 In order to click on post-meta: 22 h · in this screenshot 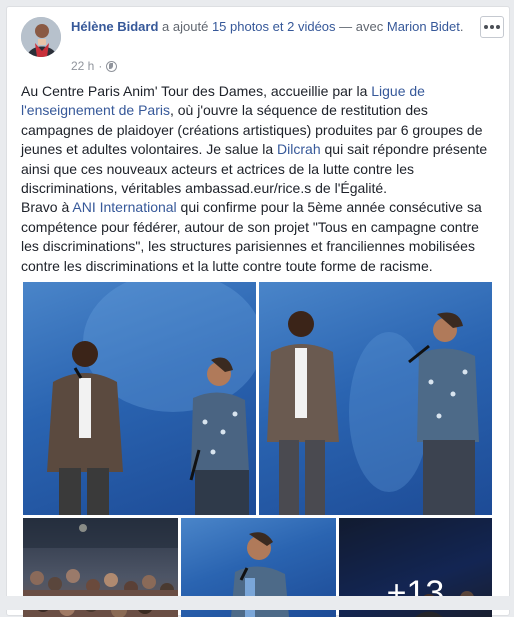, I will do `click(94, 66)`.